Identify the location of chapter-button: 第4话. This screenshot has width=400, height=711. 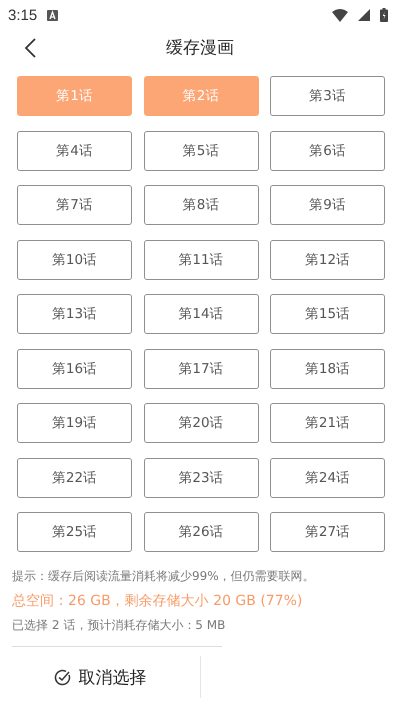
(74, 150).